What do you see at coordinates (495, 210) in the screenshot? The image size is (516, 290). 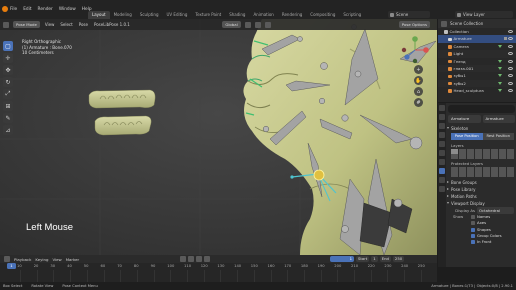 I see `display-as-dropdown: Octahedral` at bounding box center [495, 210].